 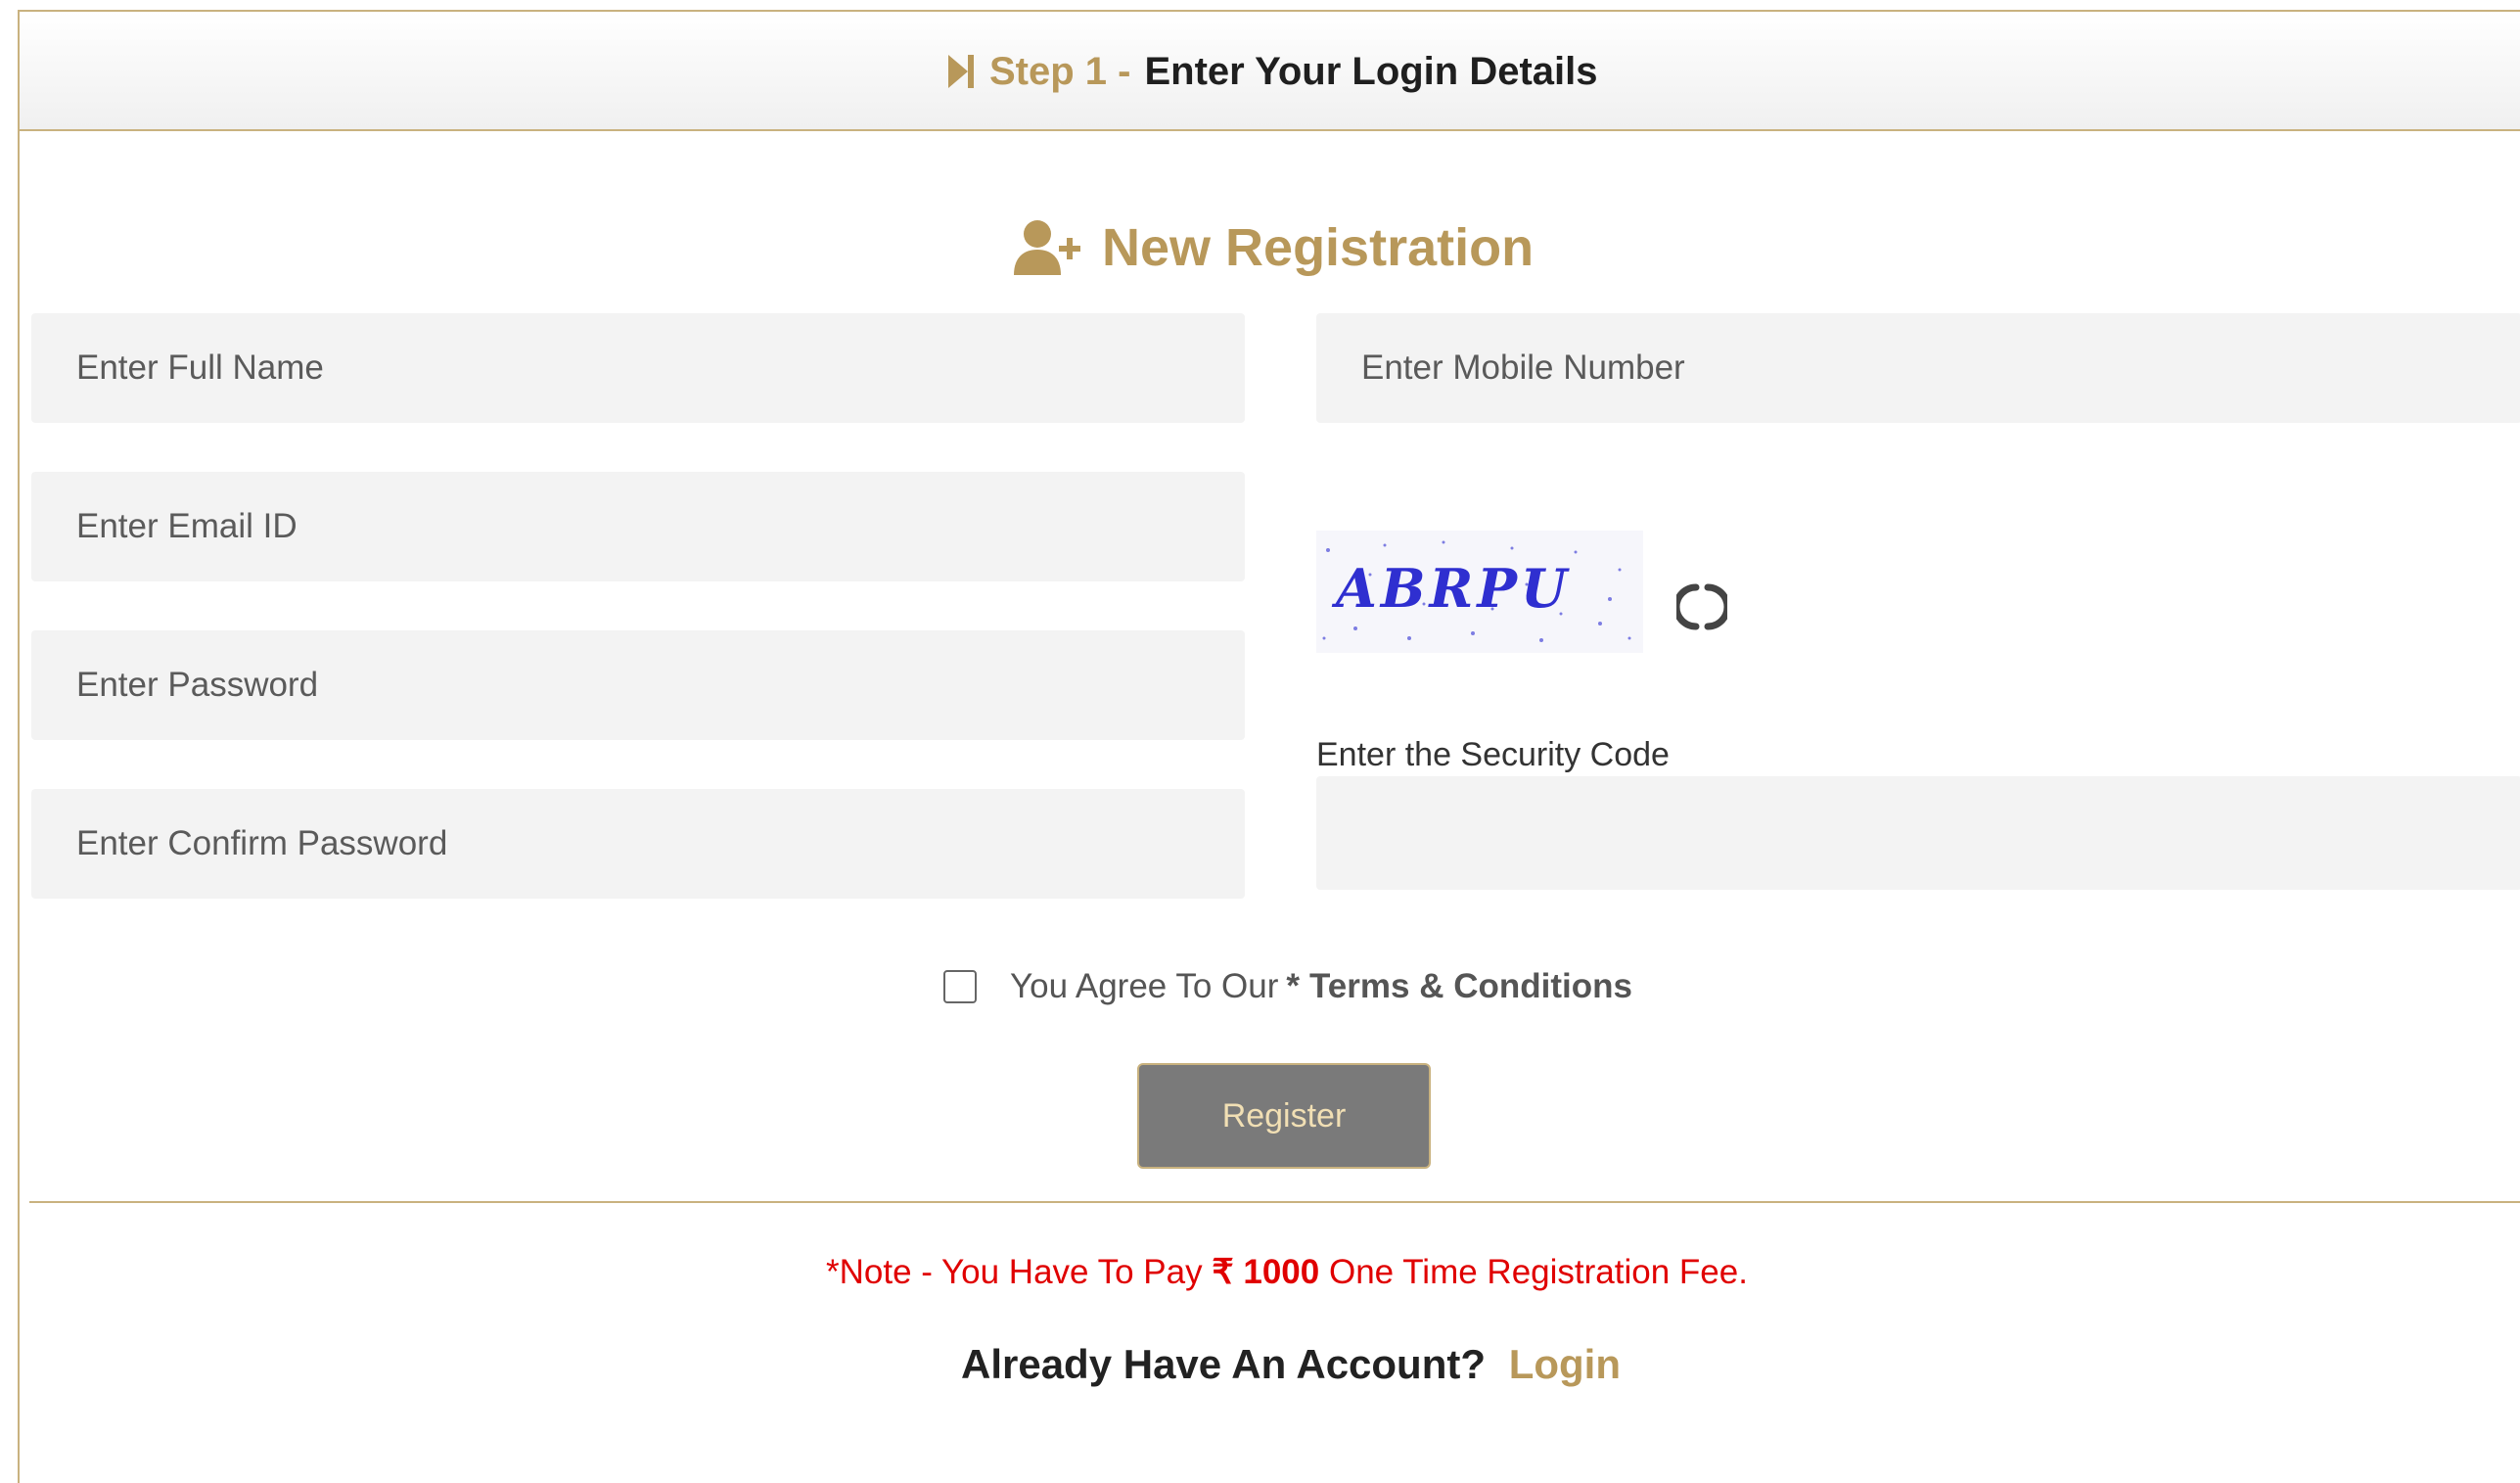 What do you see at coordinates (638, 844) in the screenshot?
I see `confirm-password-input` at bounding box center [638, 844].